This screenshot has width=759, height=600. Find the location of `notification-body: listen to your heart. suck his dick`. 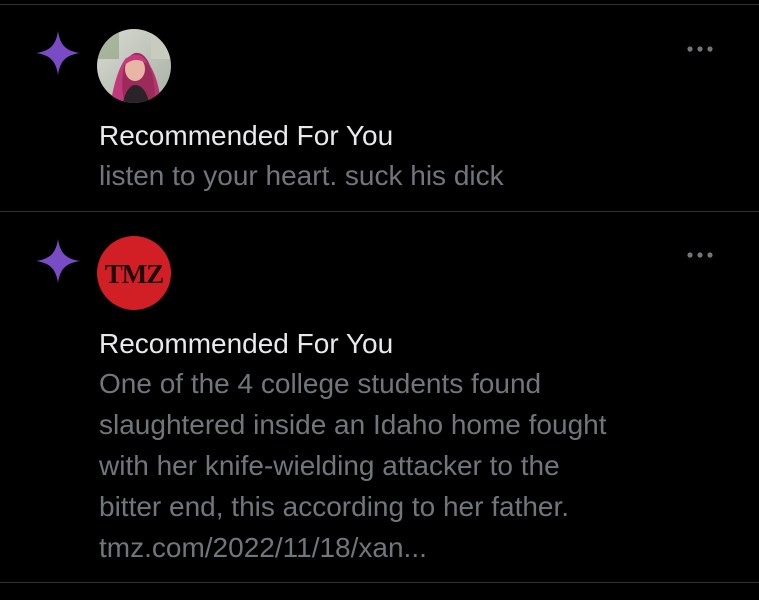

notification-body: listen to your heart. suck his dick is located at coordinates (399, 175).